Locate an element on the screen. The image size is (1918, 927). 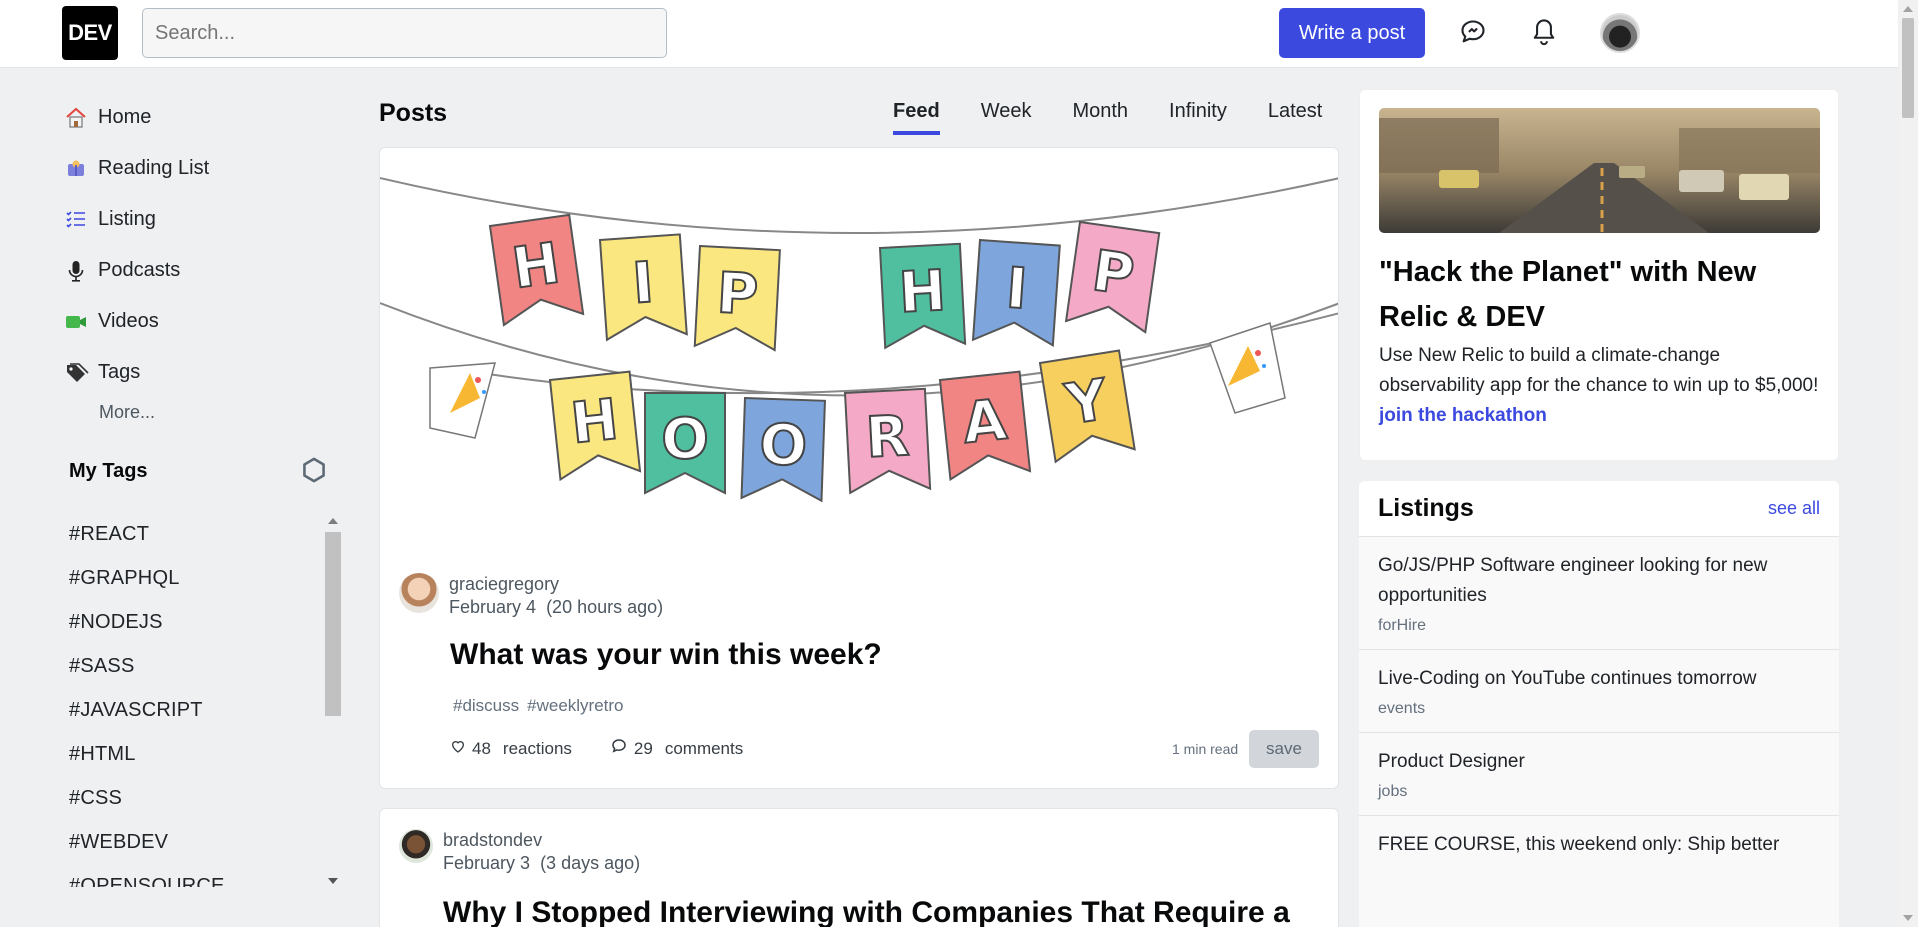
sidebar-item-listing: Listing is located at coordinates (204, 219).